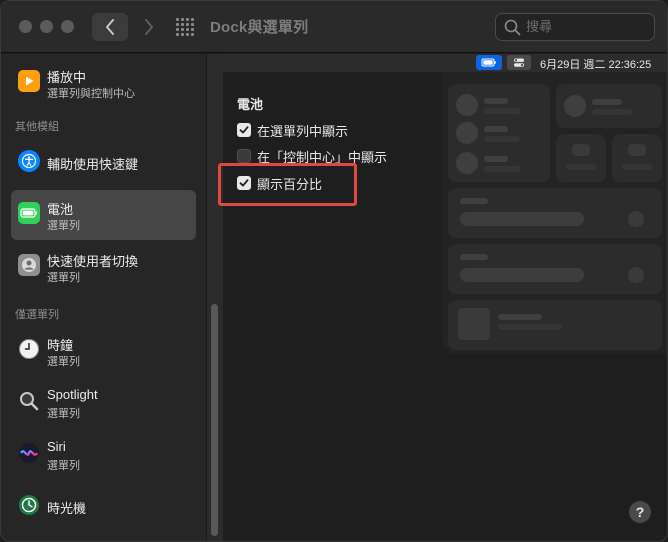 This screenshot has width=668, height=542. I want to click on sidebar-item-battery: 電池 選單列, so click(103, 215).